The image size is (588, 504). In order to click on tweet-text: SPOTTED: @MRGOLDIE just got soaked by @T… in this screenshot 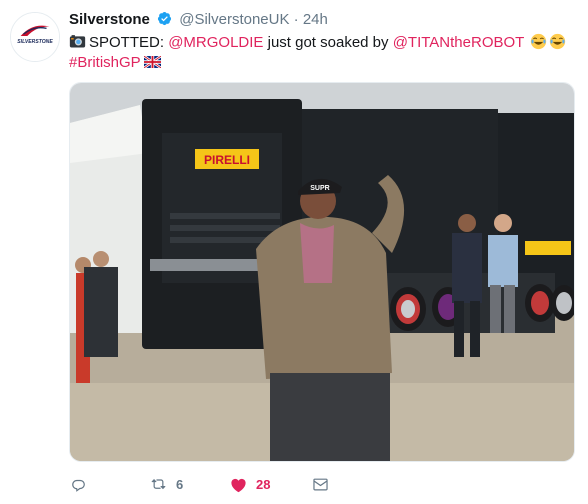, I will do `click(321, 53)`.